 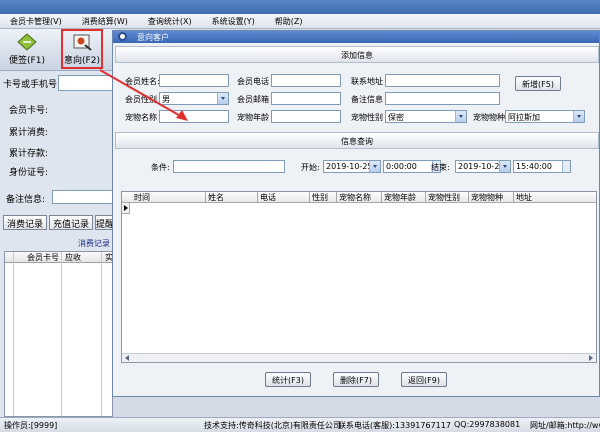 What do you see at coordinates (82, 49) in the screenshot?
I see `highlight-box` at bounding box center [82, 49].